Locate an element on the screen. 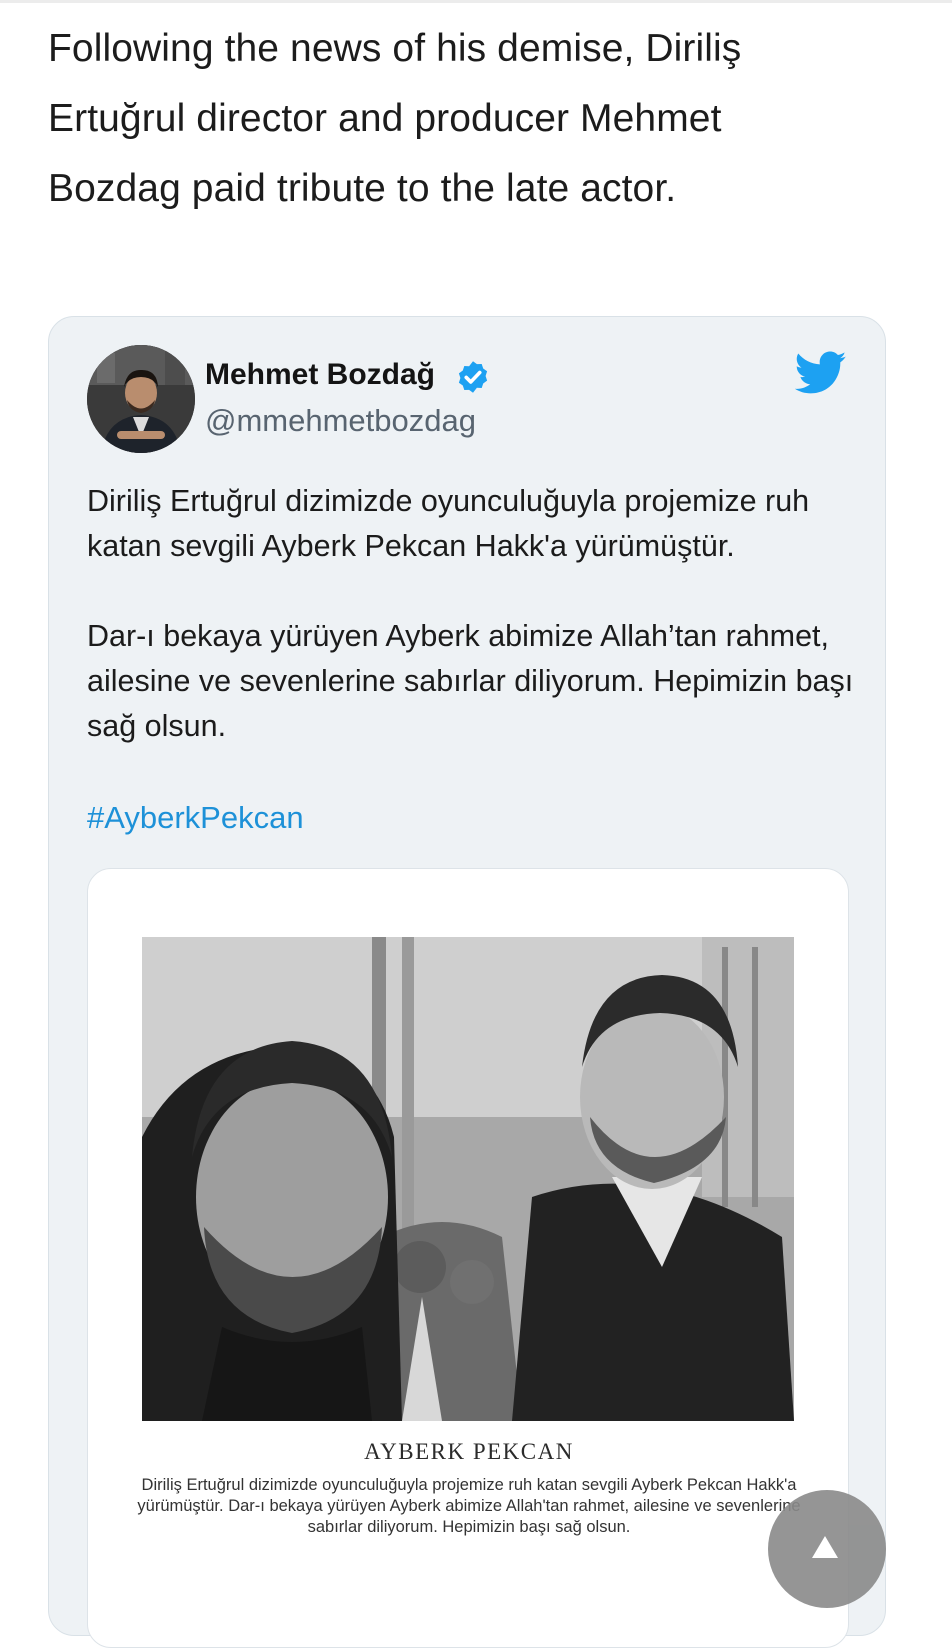  author-avatar is located at coordinates (141, 399).